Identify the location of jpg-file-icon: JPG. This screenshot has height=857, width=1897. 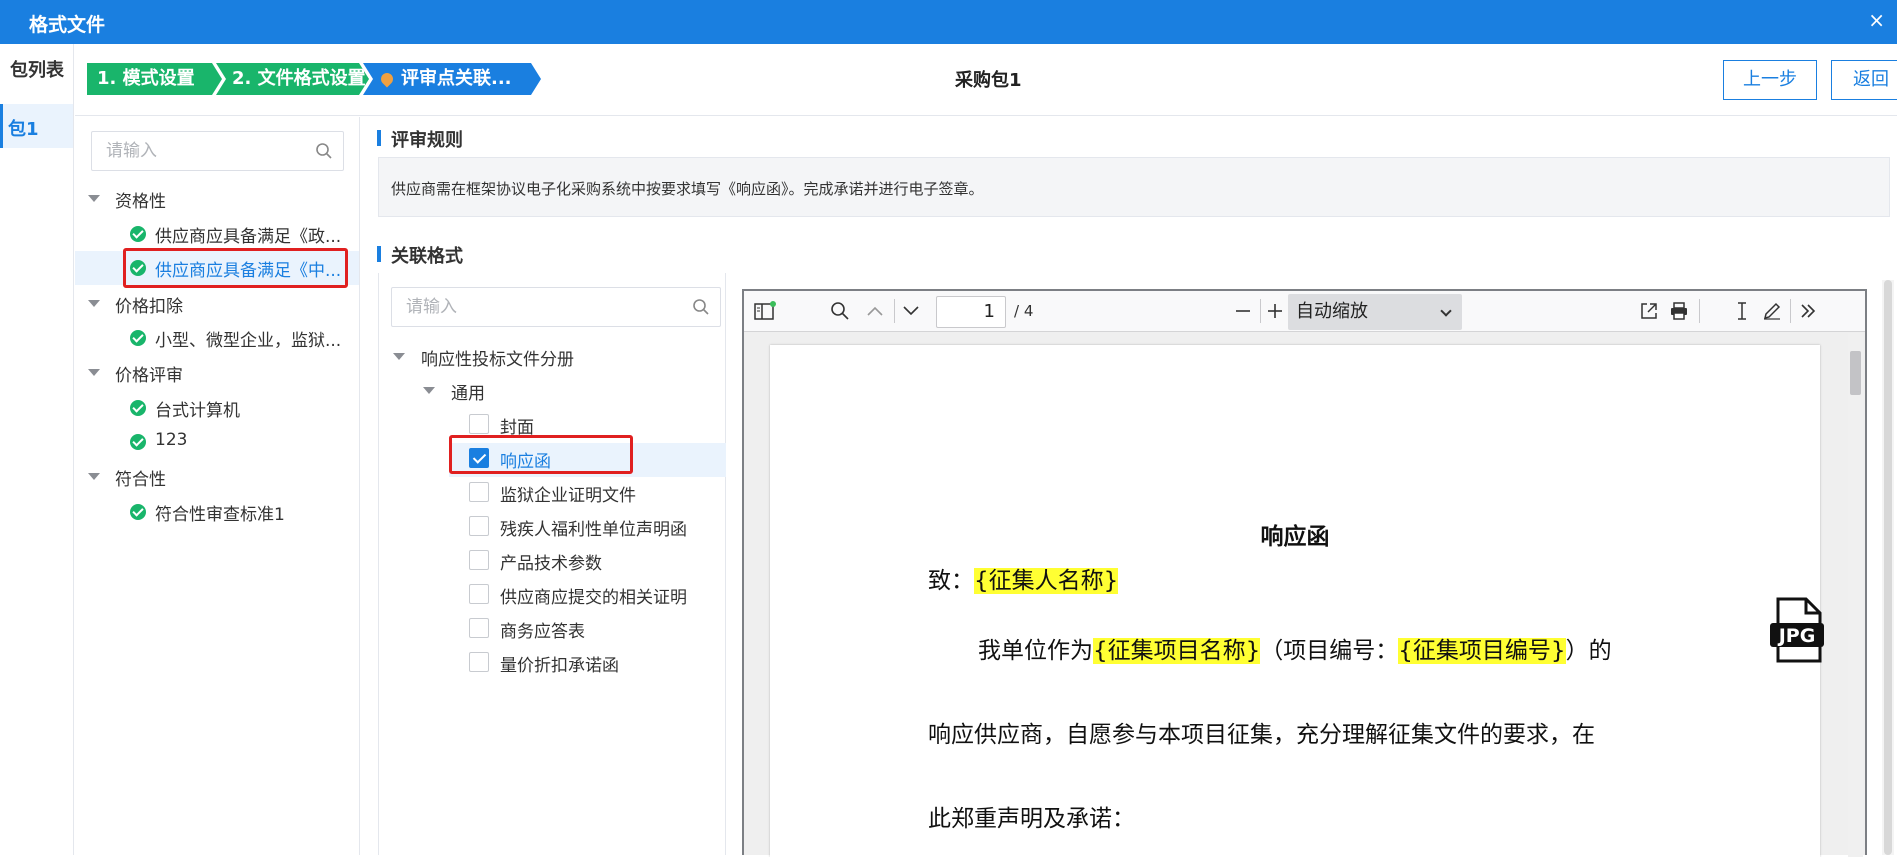
(1797, 630).